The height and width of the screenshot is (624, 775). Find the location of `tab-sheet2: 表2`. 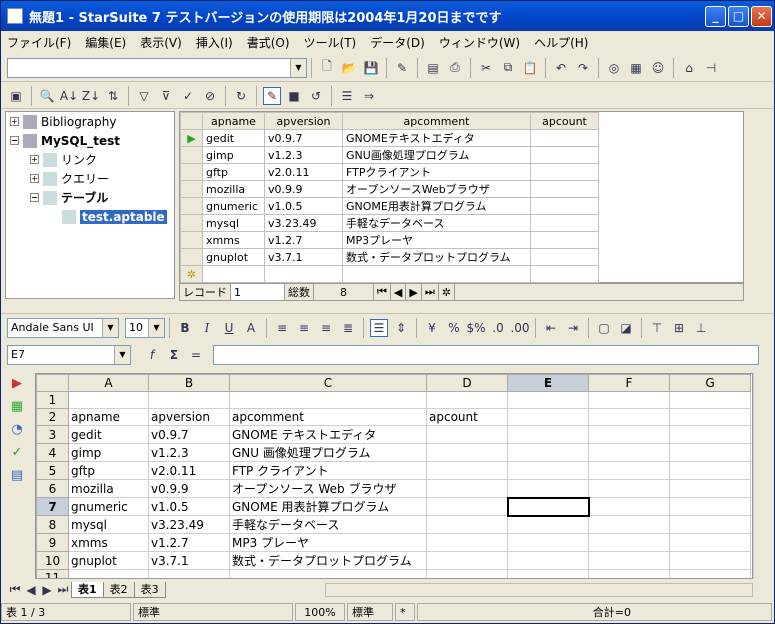

tab-sheet2: 表2 is located at coordinates (118, 589).